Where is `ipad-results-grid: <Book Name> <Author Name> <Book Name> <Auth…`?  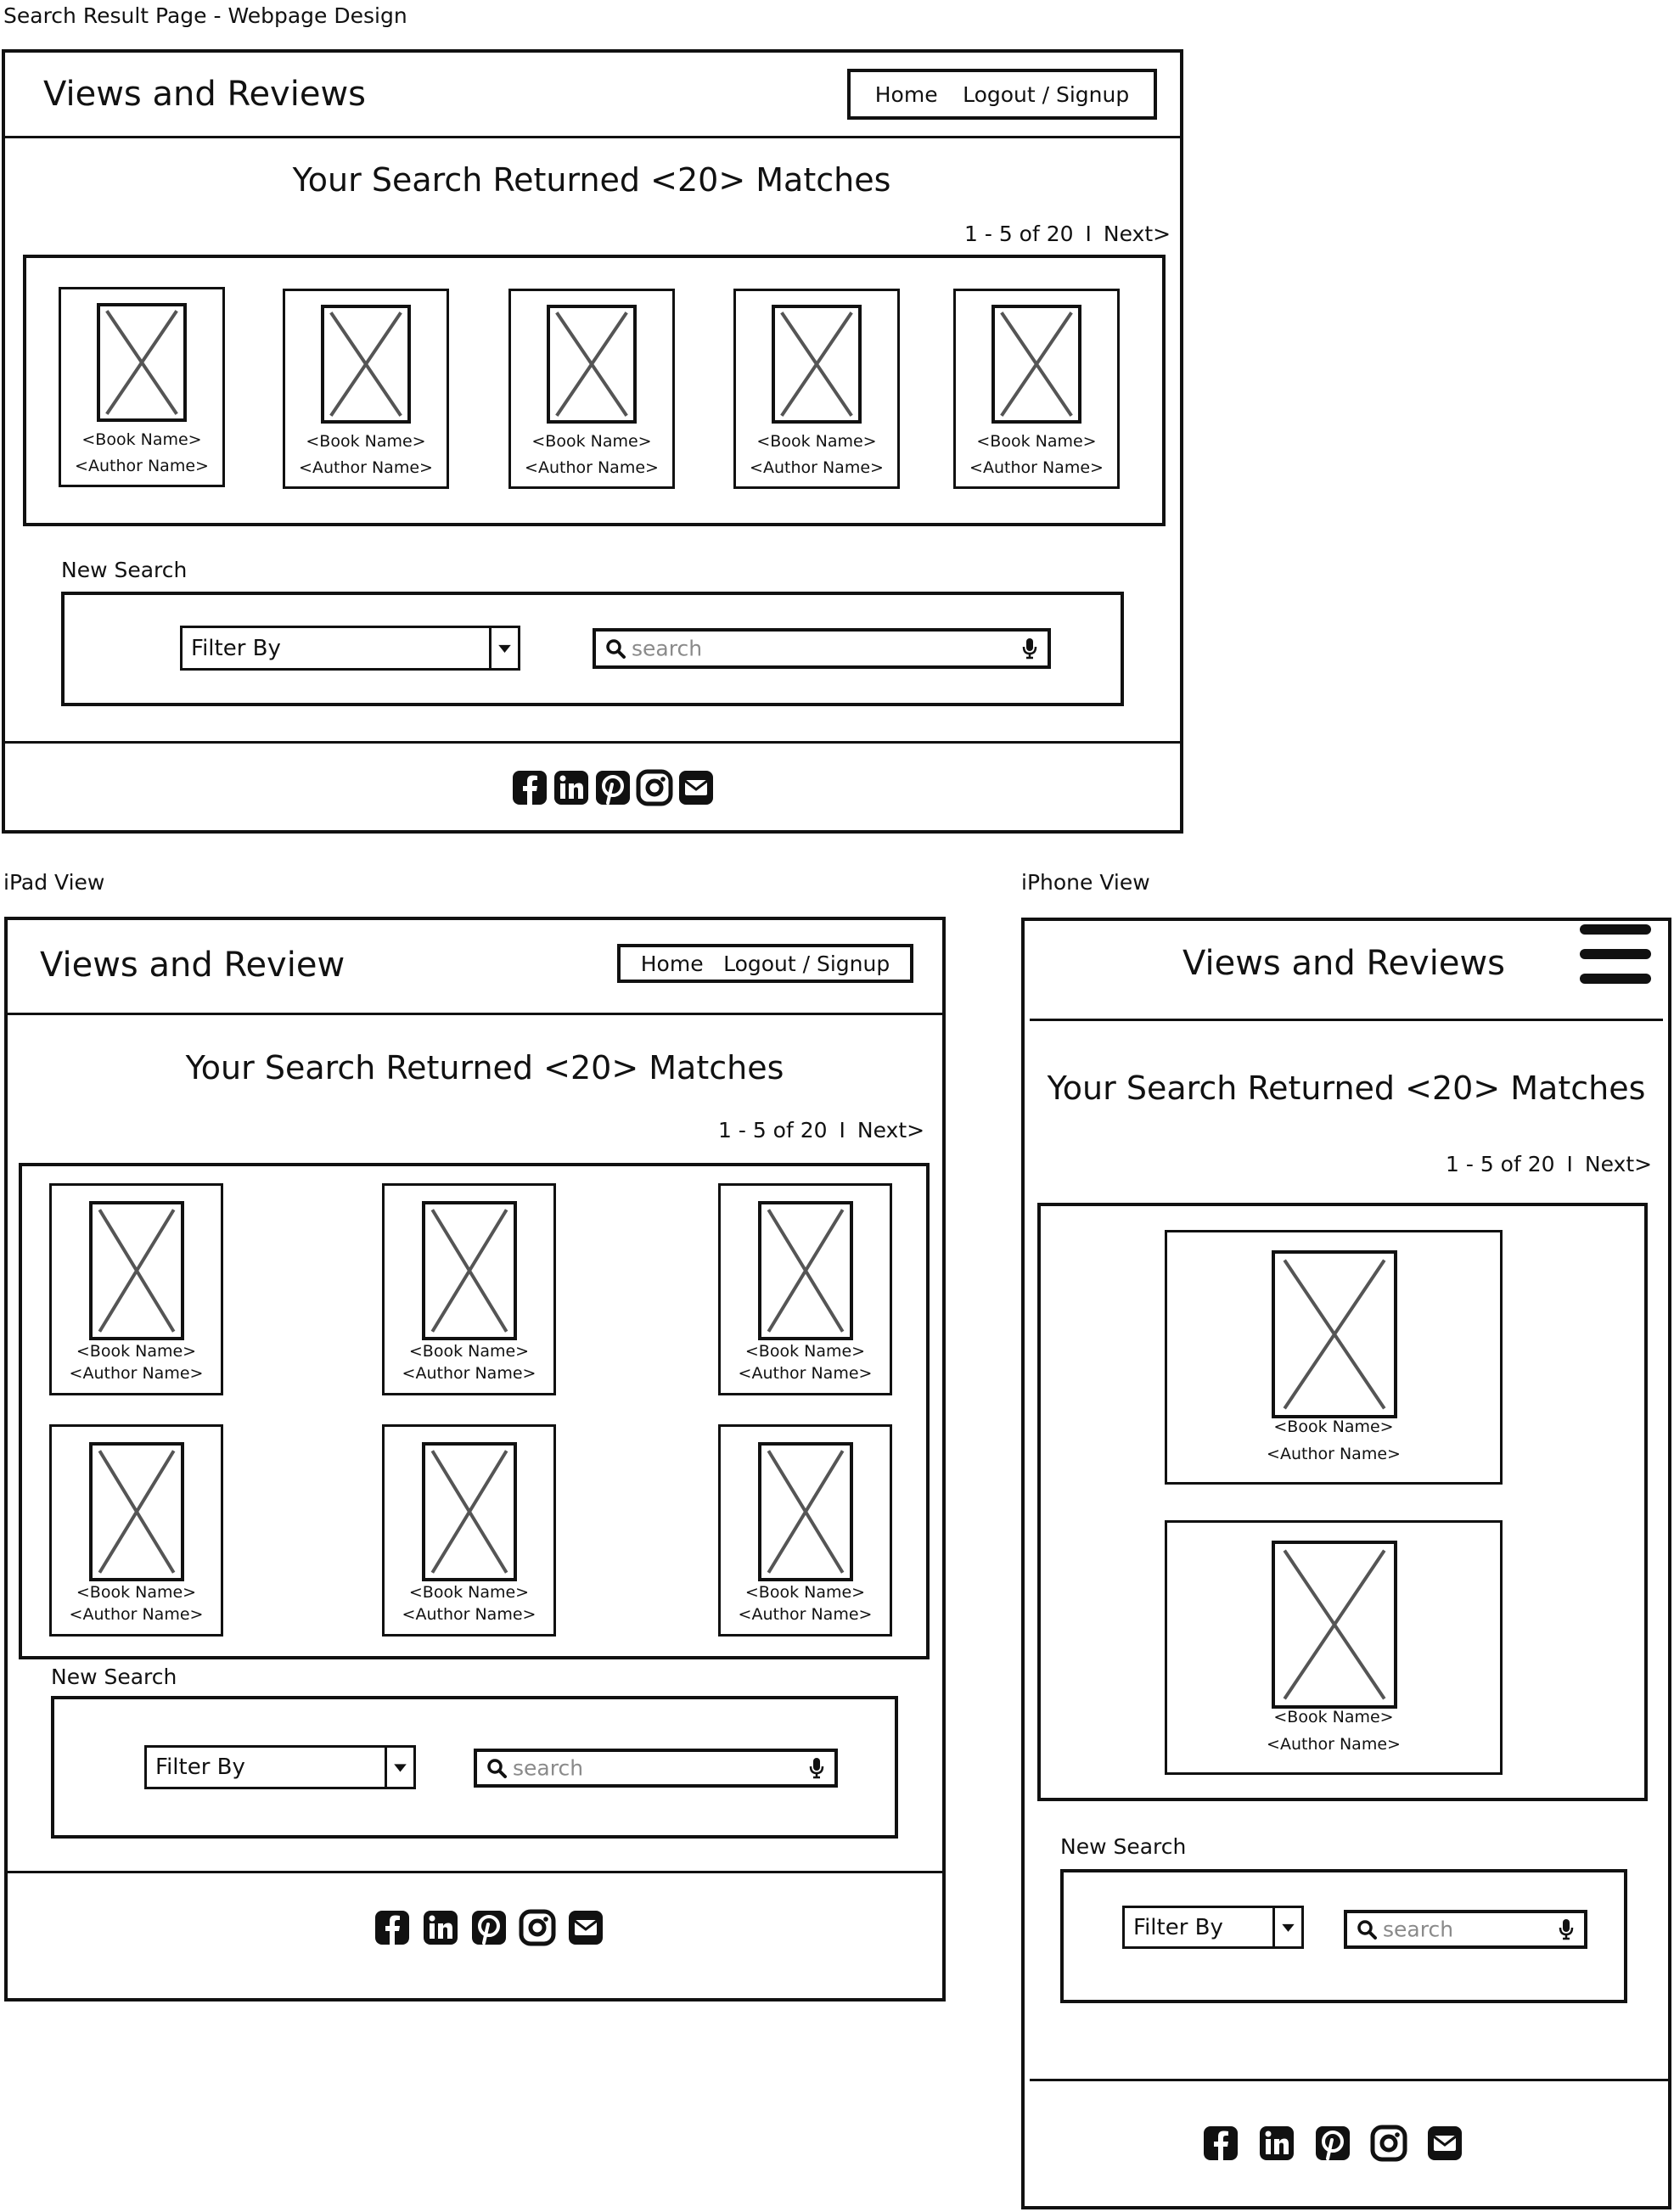
ipad-results-grid: <Book Name> <Author Name> <Book Name> <Auth… is located at coordinates (475, 1411).